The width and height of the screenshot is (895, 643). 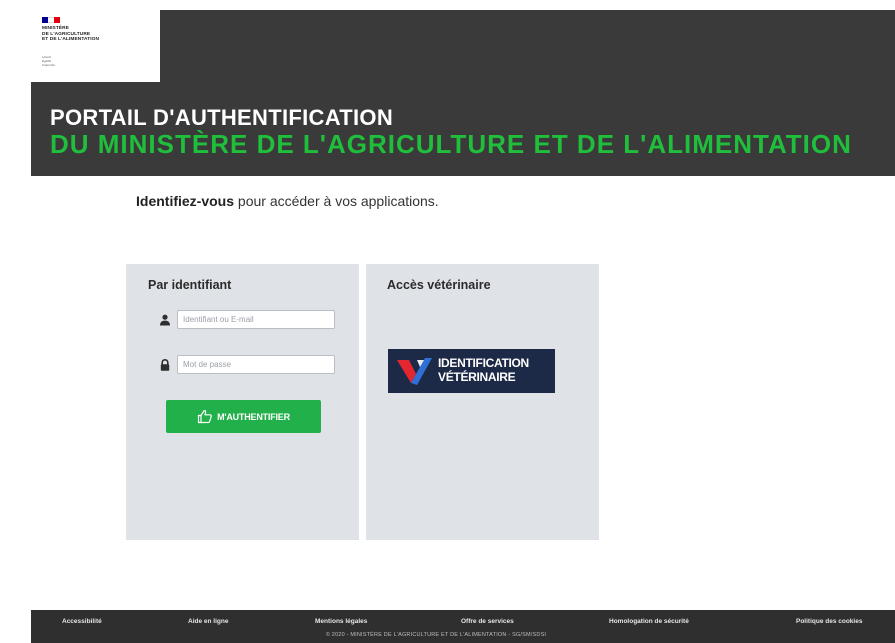 I want to click on authenticate-button: M'AUTHENTIFIER, so click(x=243, y=416).